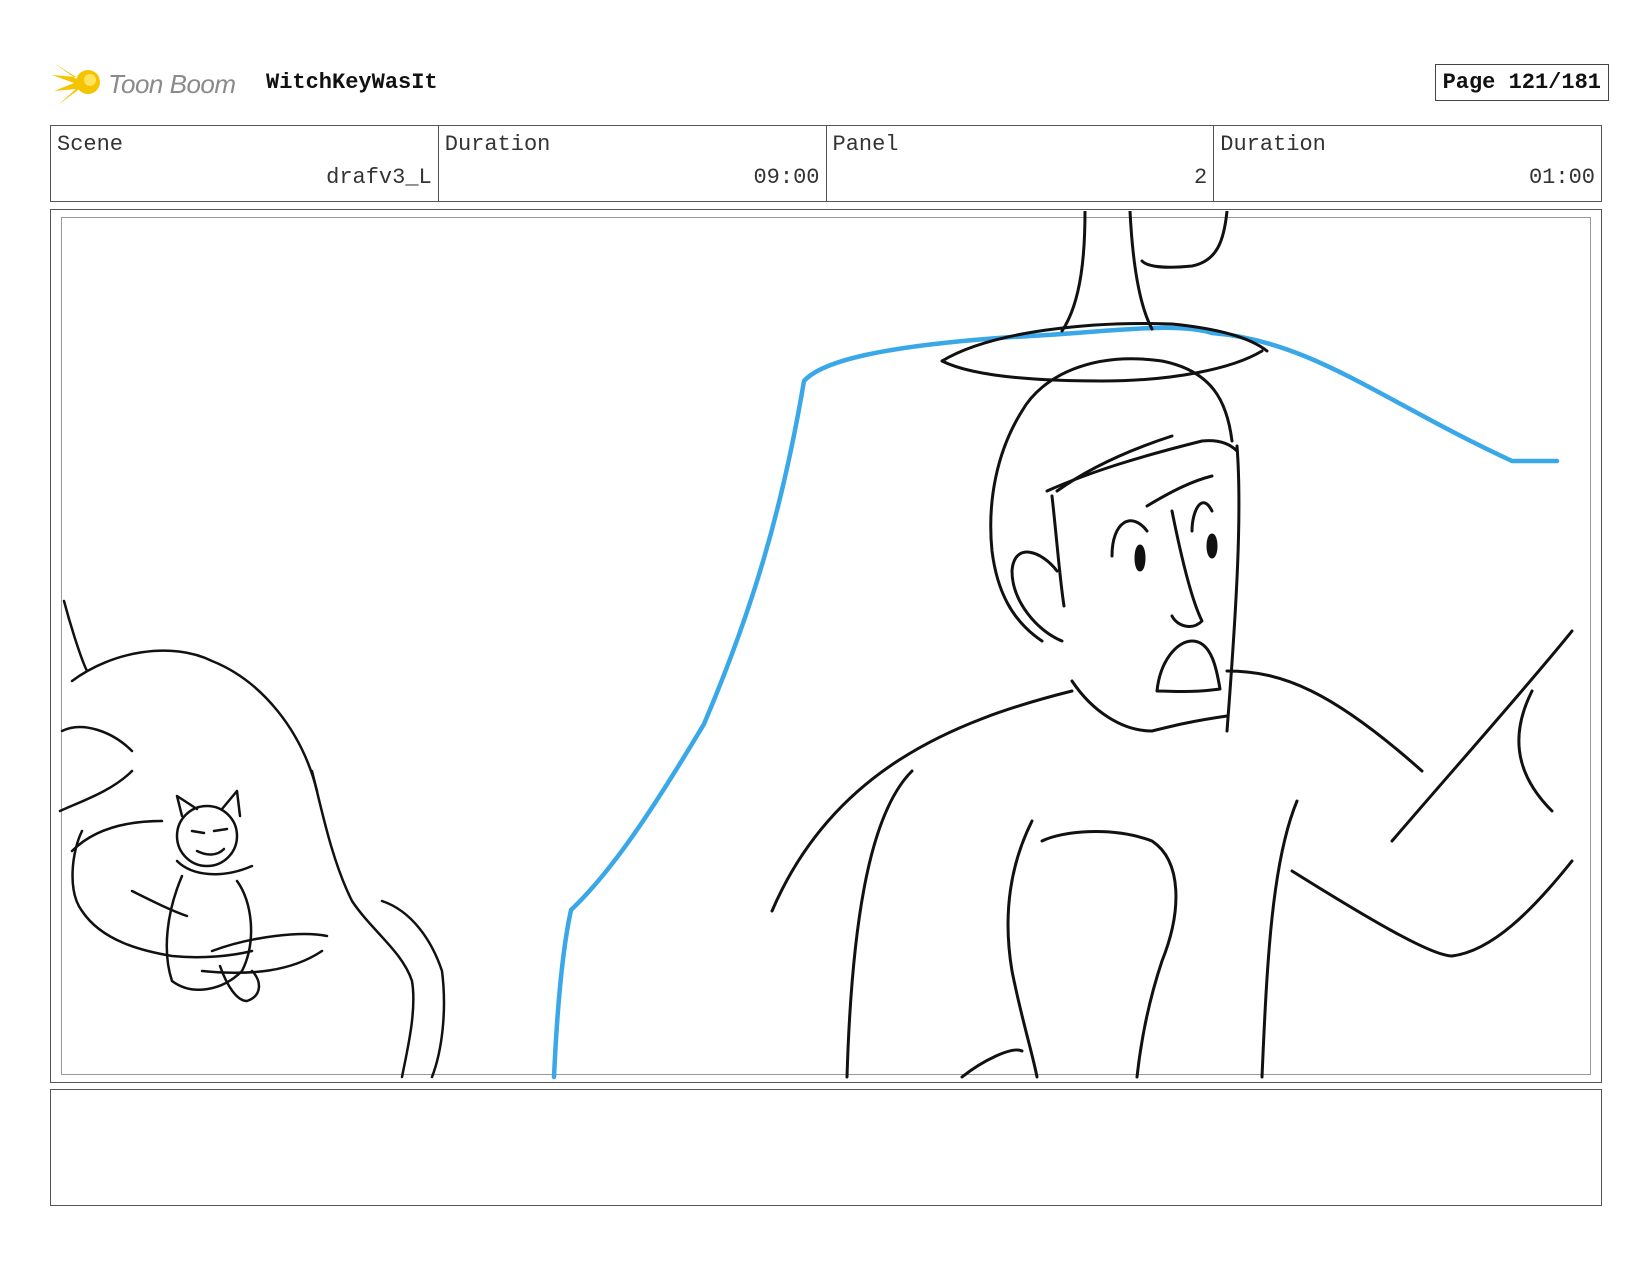 This screenshot has height=1275, width=1650. What do you see at coordinates (90, 144) in the screenshot?
I see `scene-label: Scene` at bounding box center [90, 144].